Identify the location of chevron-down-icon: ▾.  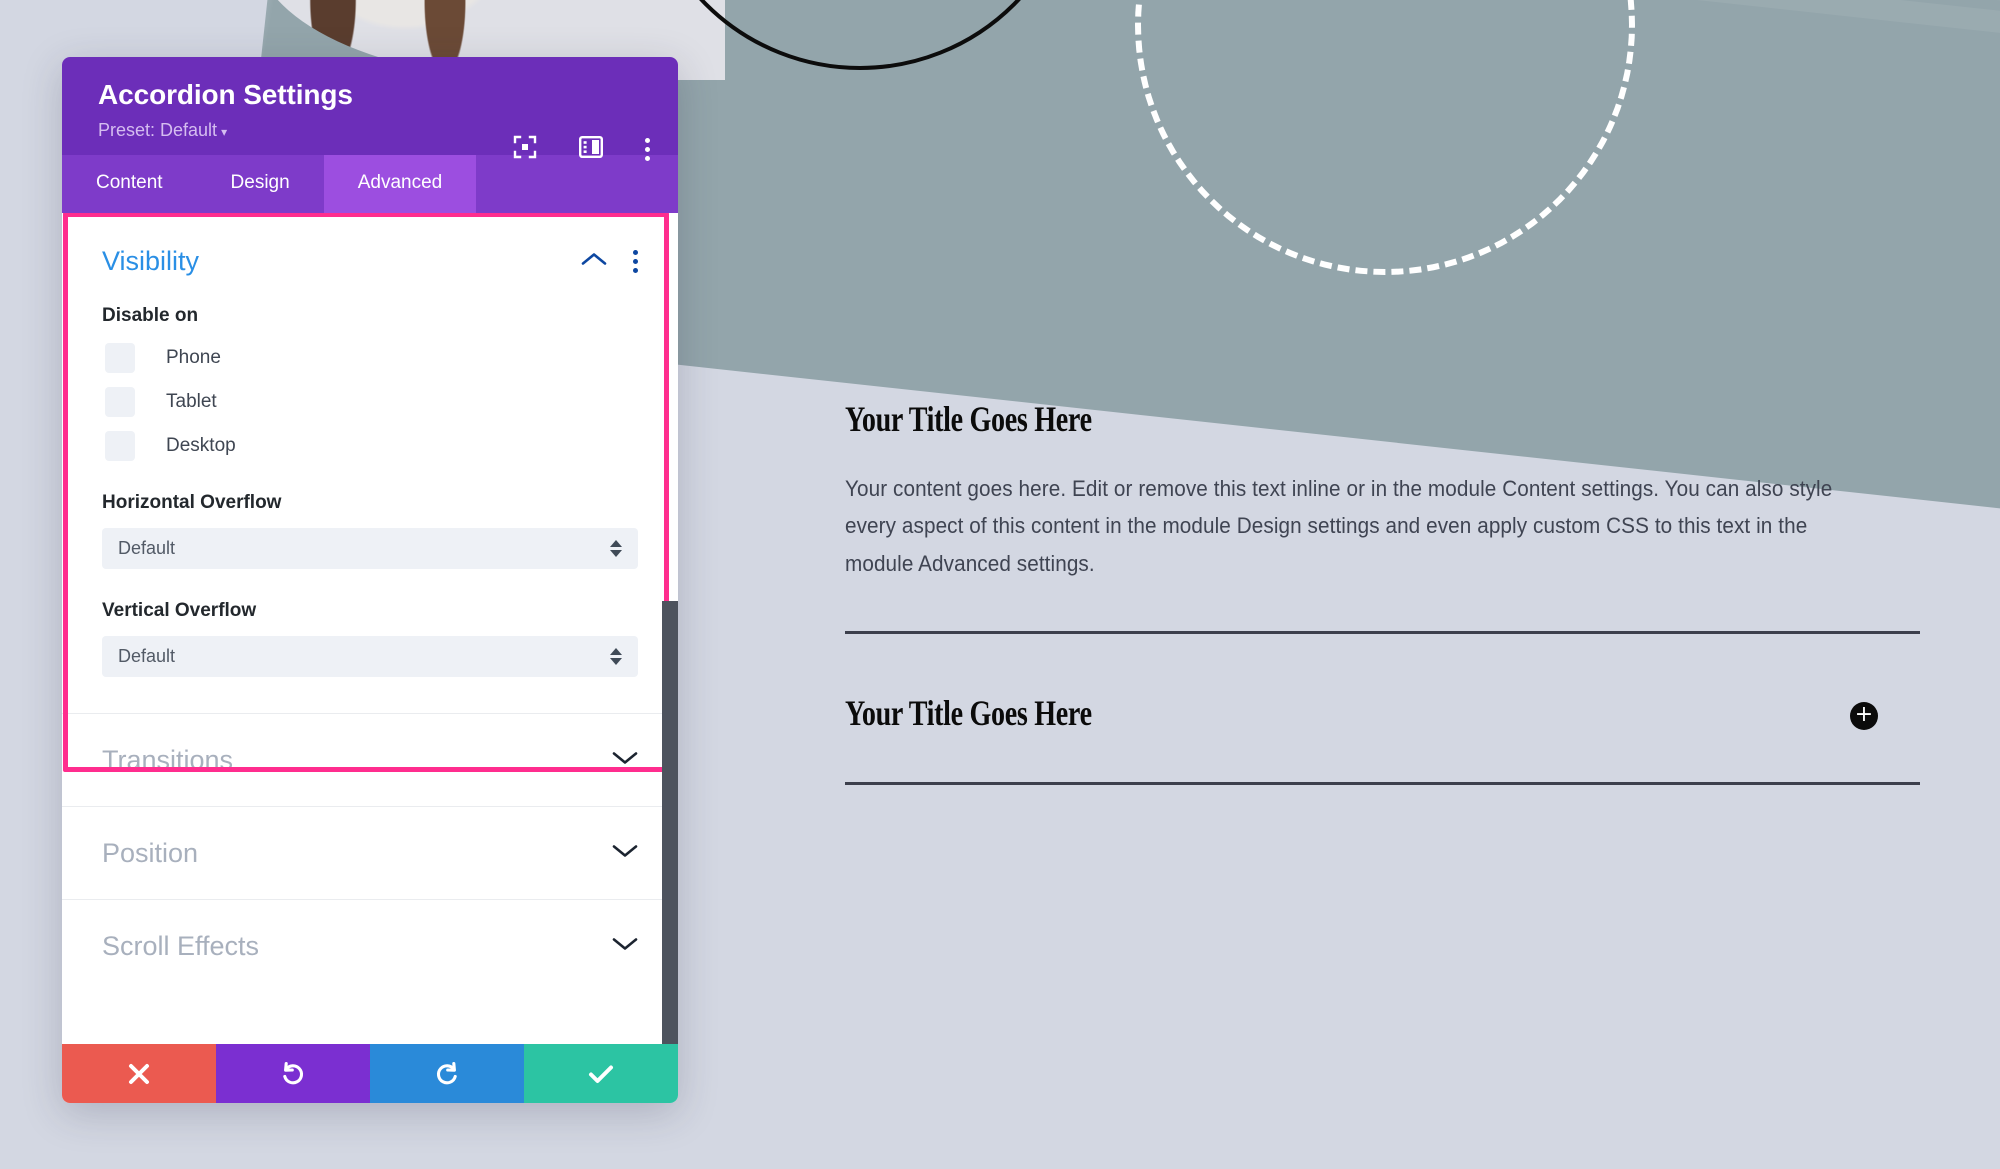
(224, 132).